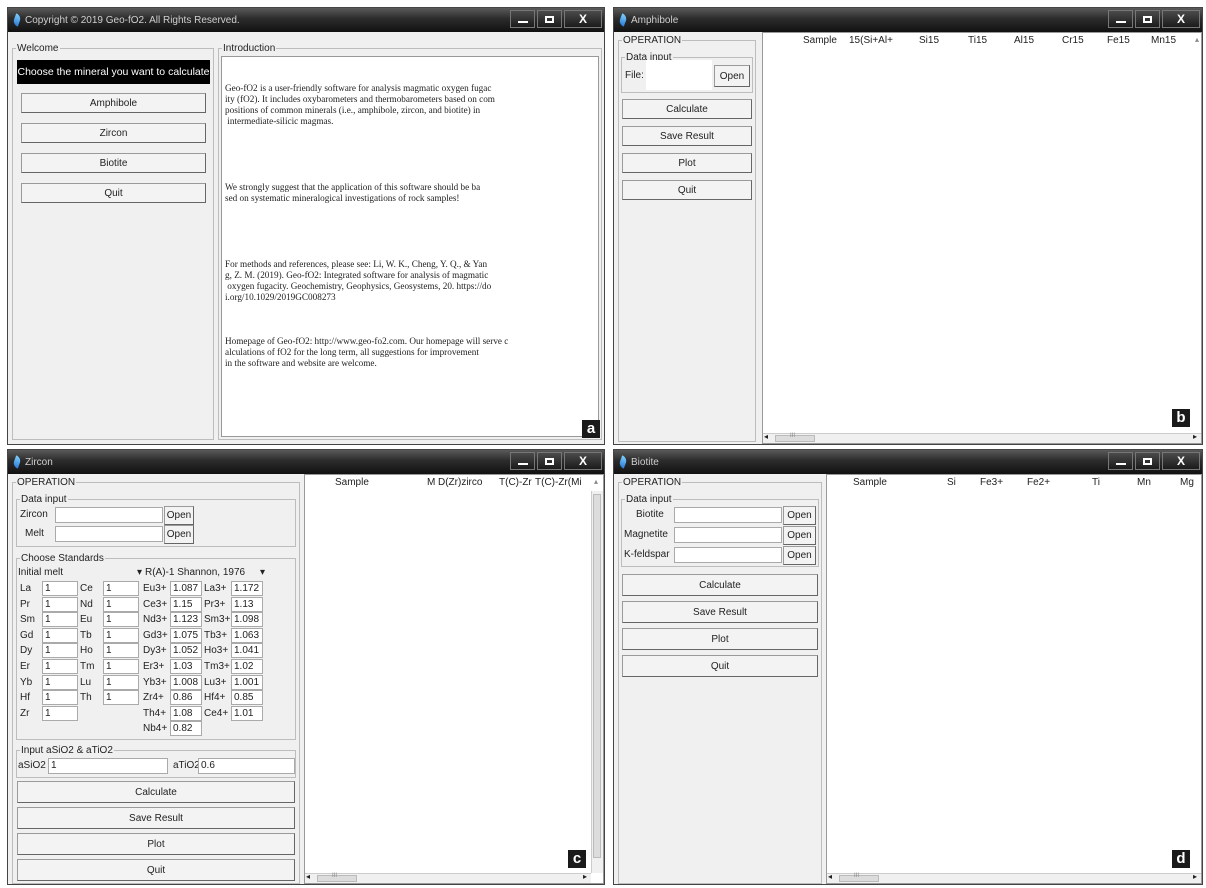  Describe the element at coordinates (515, 482) in the screenshot. I see `column-header: T(C)-Zr` at that location.